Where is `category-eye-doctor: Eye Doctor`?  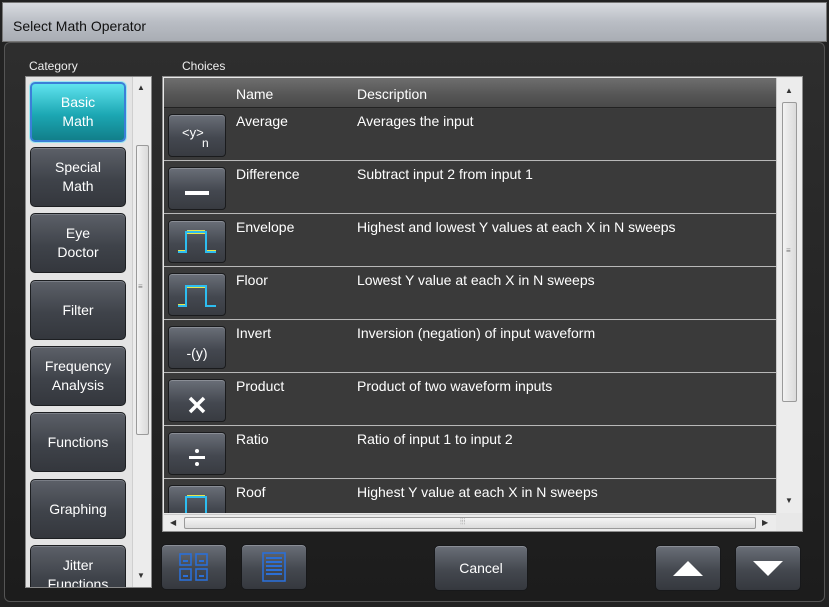 category-eye-doctor: Eye Doctor is located at coordinates (78, 243).